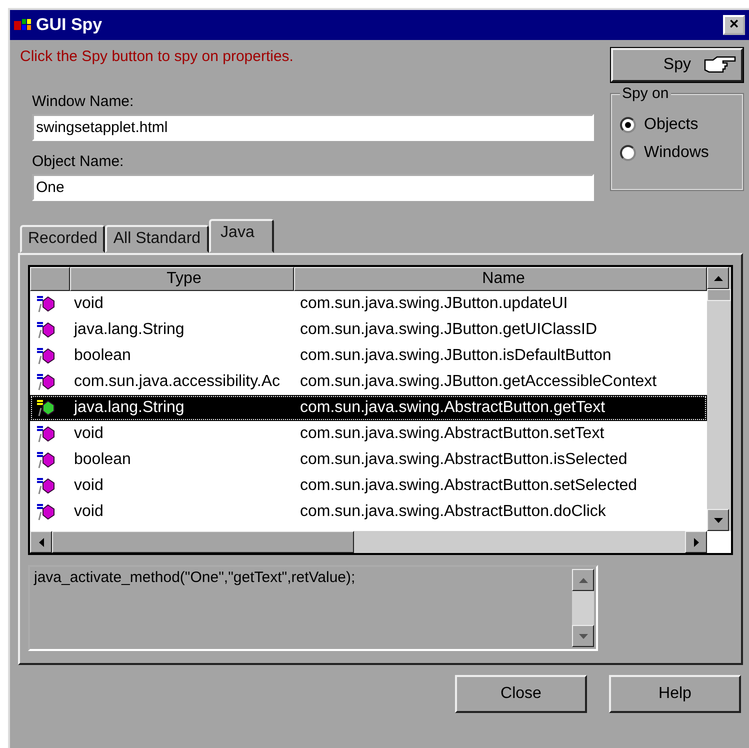 Image resolution: width=749 pixels, height=748 pixels. Describe the element at coordinates (313, 187) in the screenshot. I see `object-name-field: One` at that location.